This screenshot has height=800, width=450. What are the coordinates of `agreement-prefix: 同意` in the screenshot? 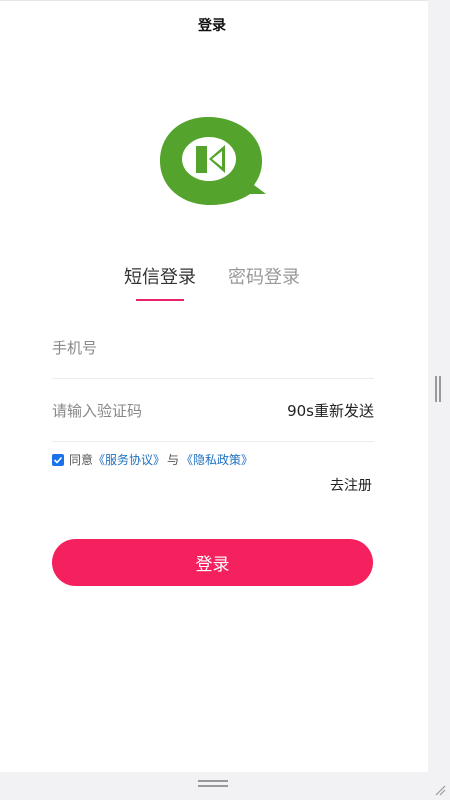 It's located at (81, 460).